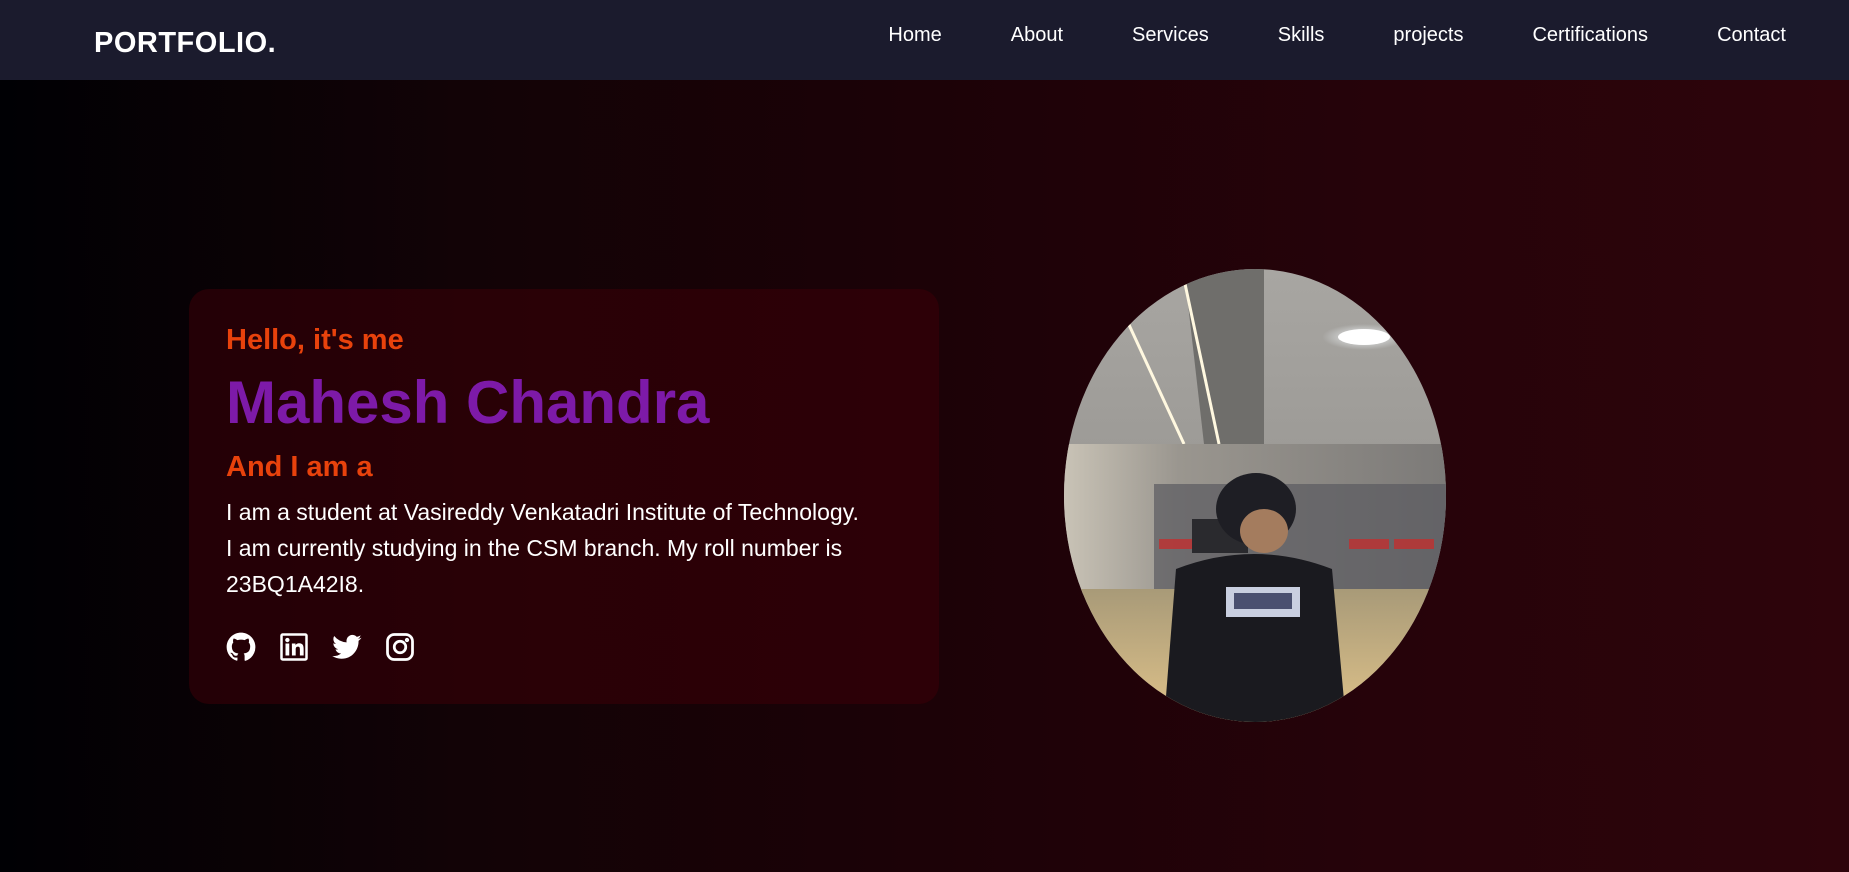 Image resolution: width=1849 pixels, height=872 pixels. What do you see at coordinates (1037, 35) in the screenshot?
I see `nav-link-about: About` at bounding box center [1037, 35].